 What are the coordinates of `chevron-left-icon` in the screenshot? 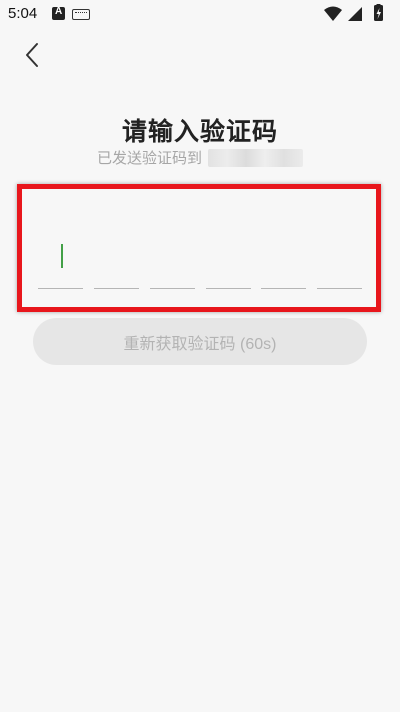 It's located at (32, 55).